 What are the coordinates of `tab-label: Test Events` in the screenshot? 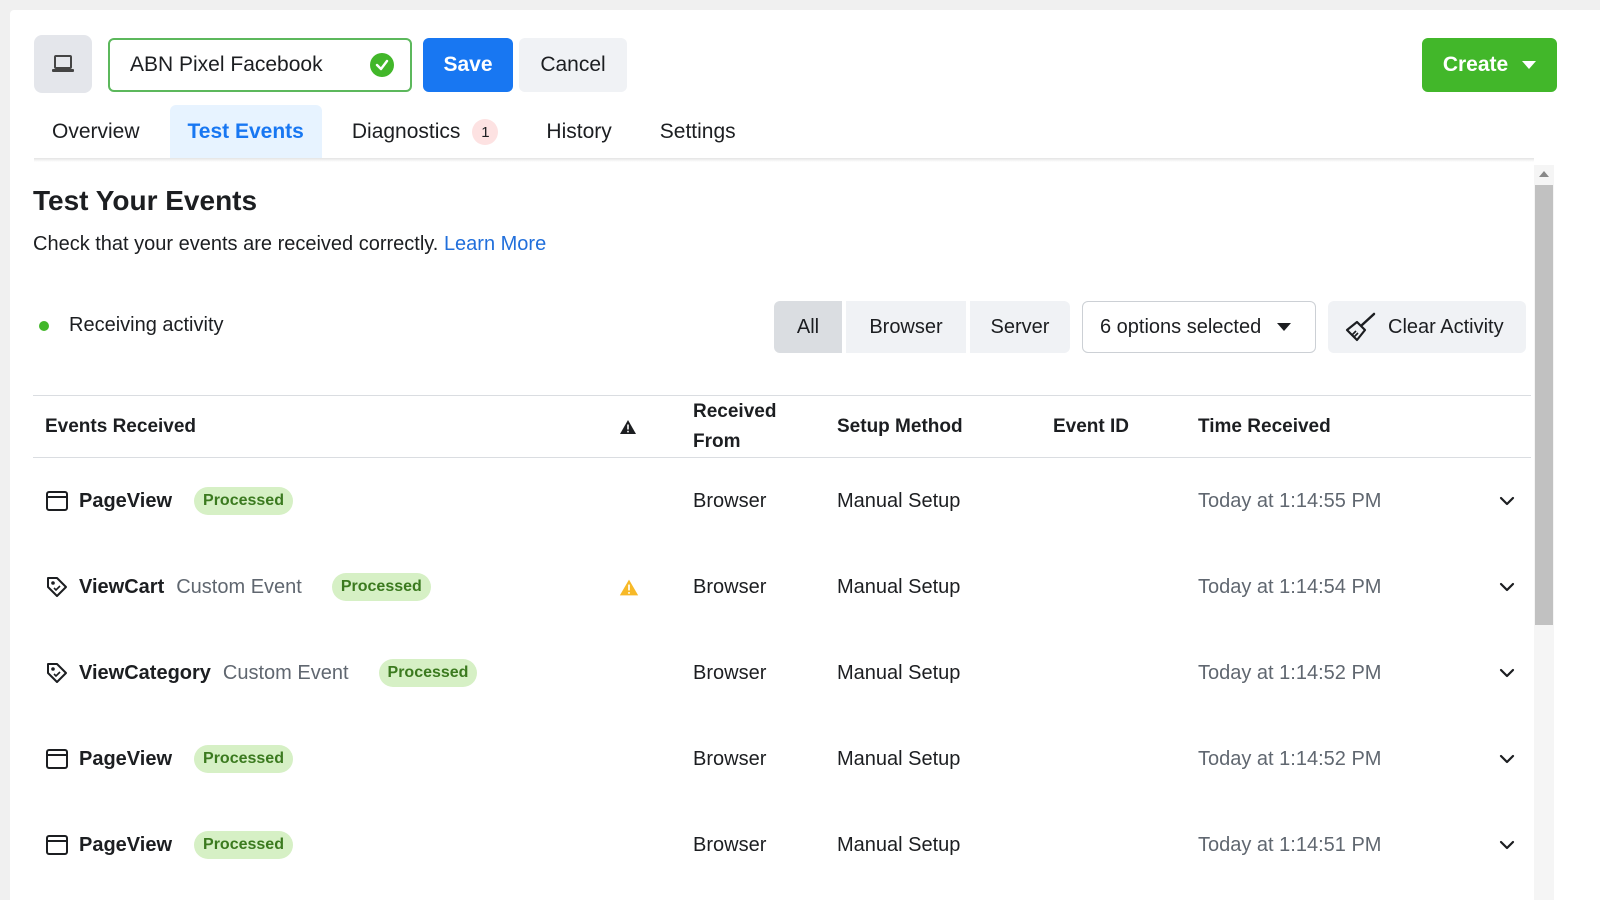 It's located at (245, 131).